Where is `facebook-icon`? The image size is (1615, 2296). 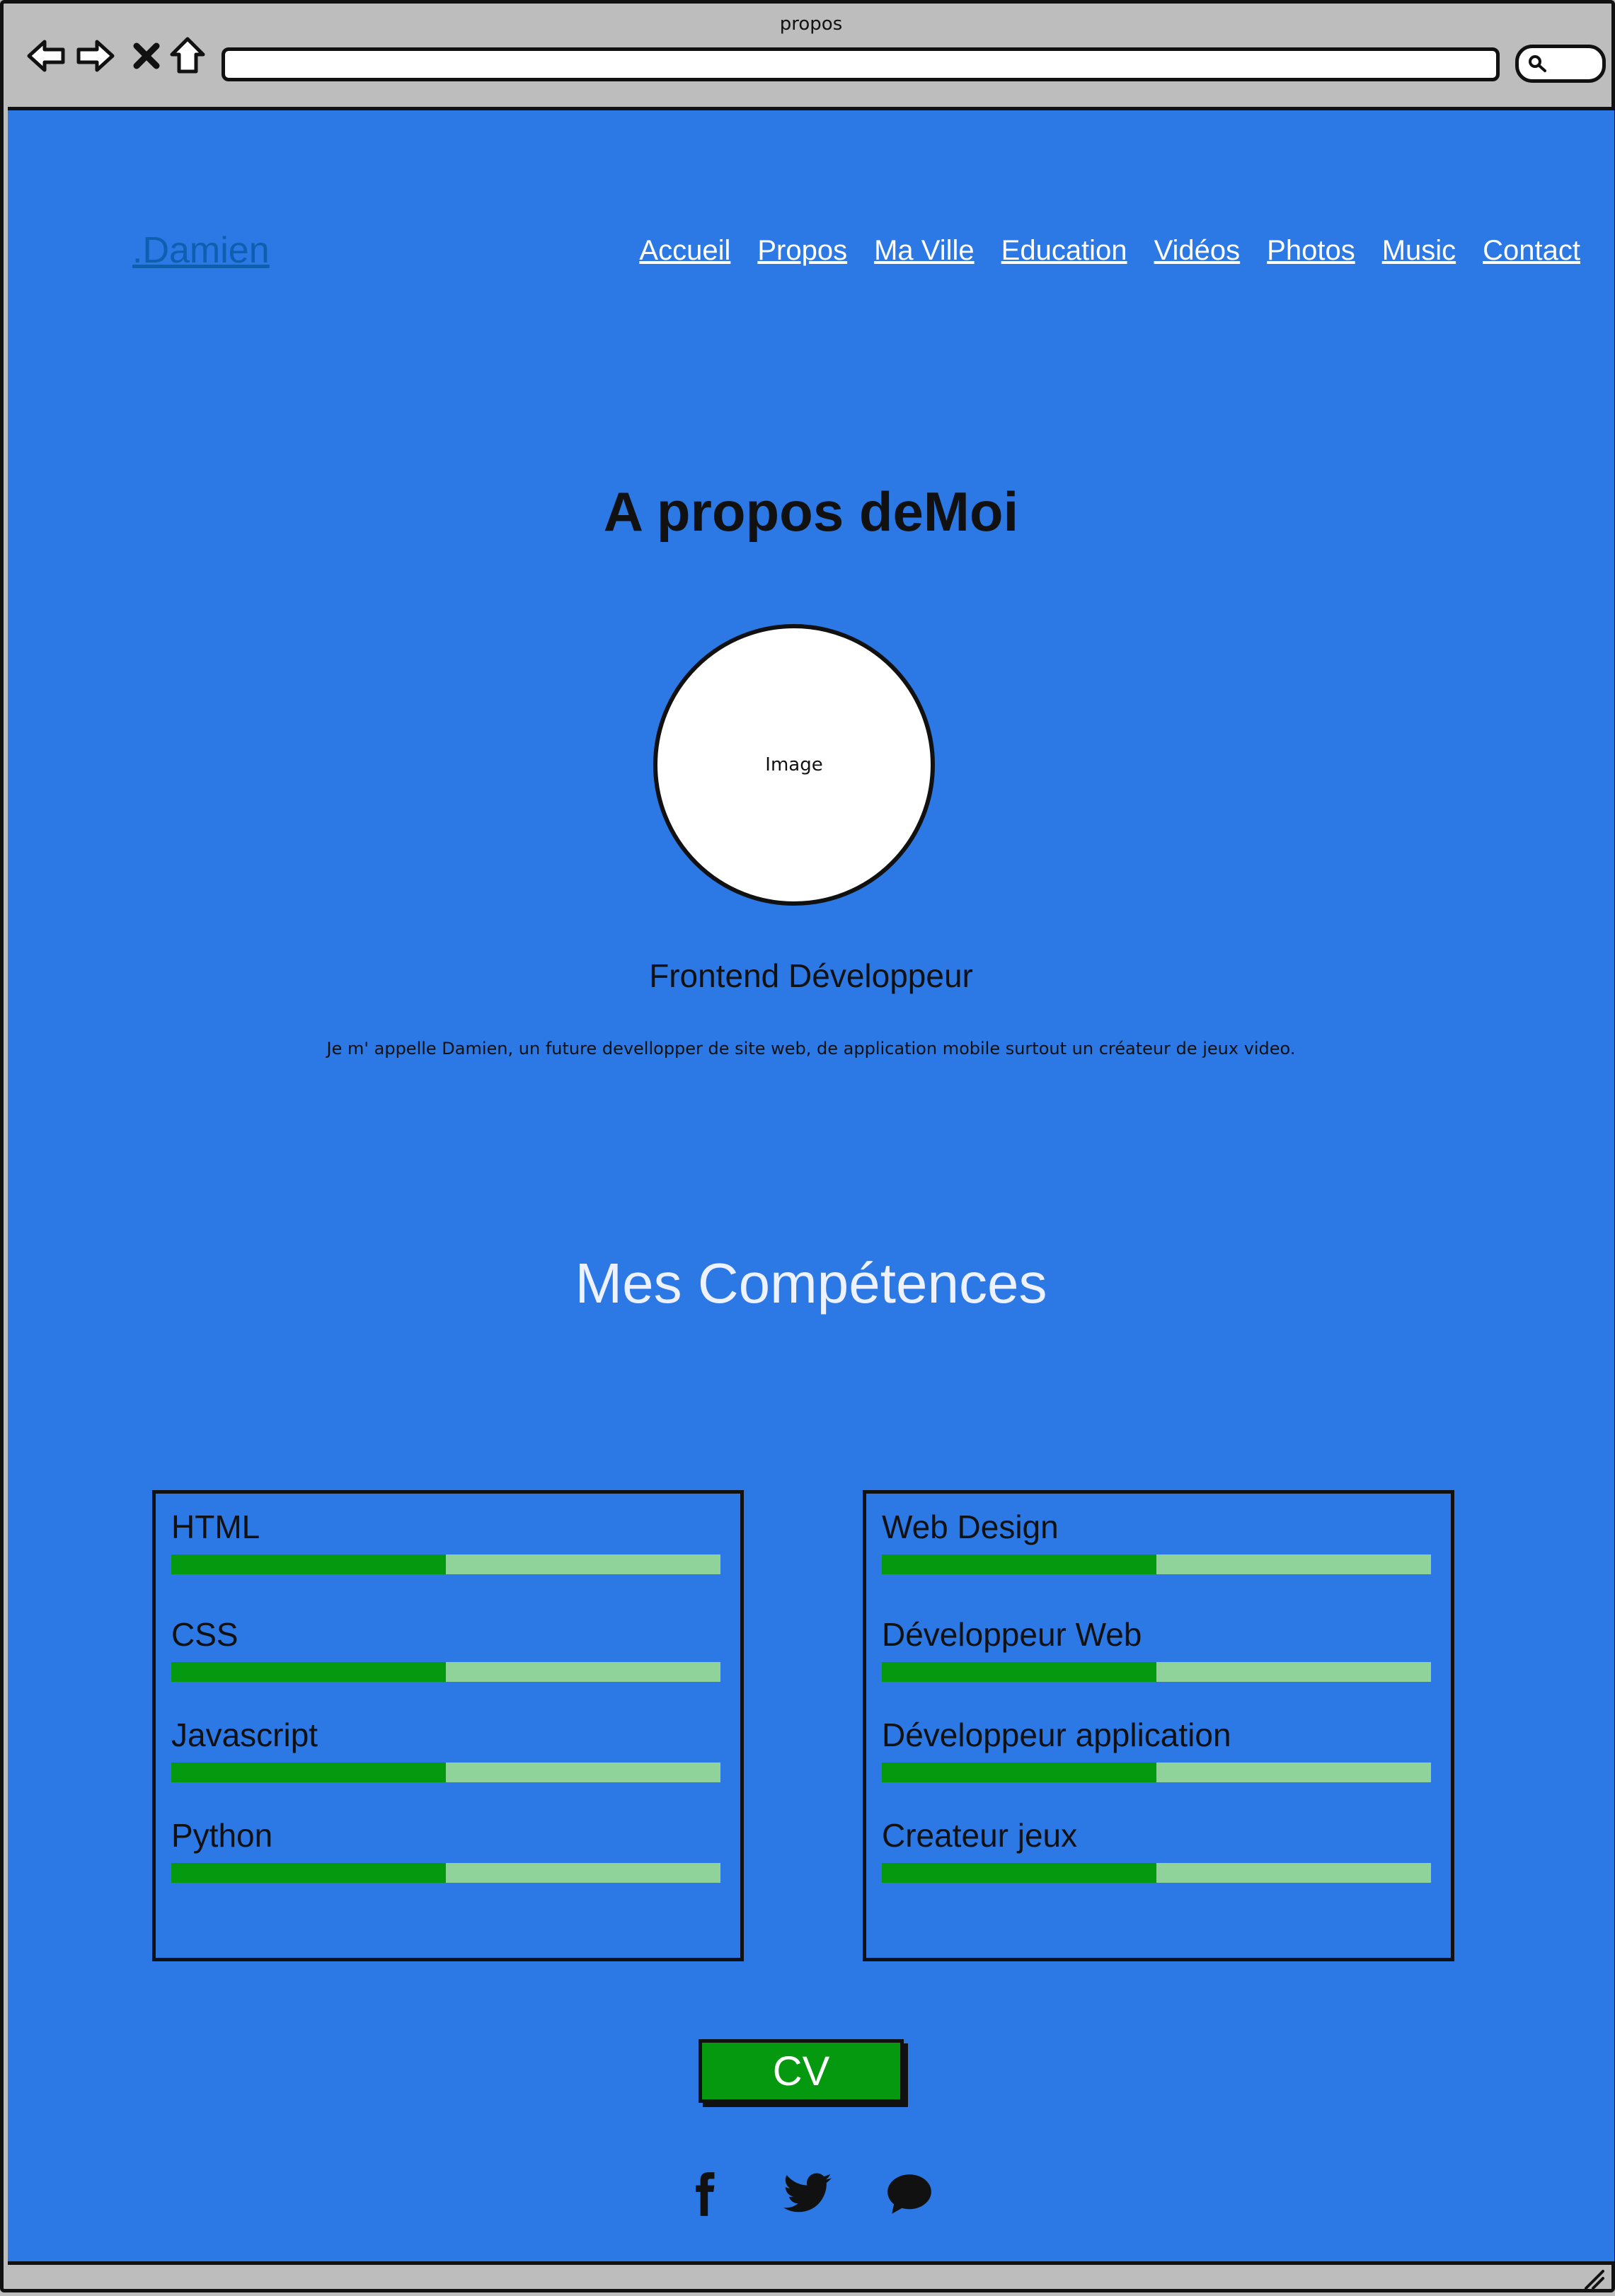 facebook-icon is located at coordinates (703, 2194).